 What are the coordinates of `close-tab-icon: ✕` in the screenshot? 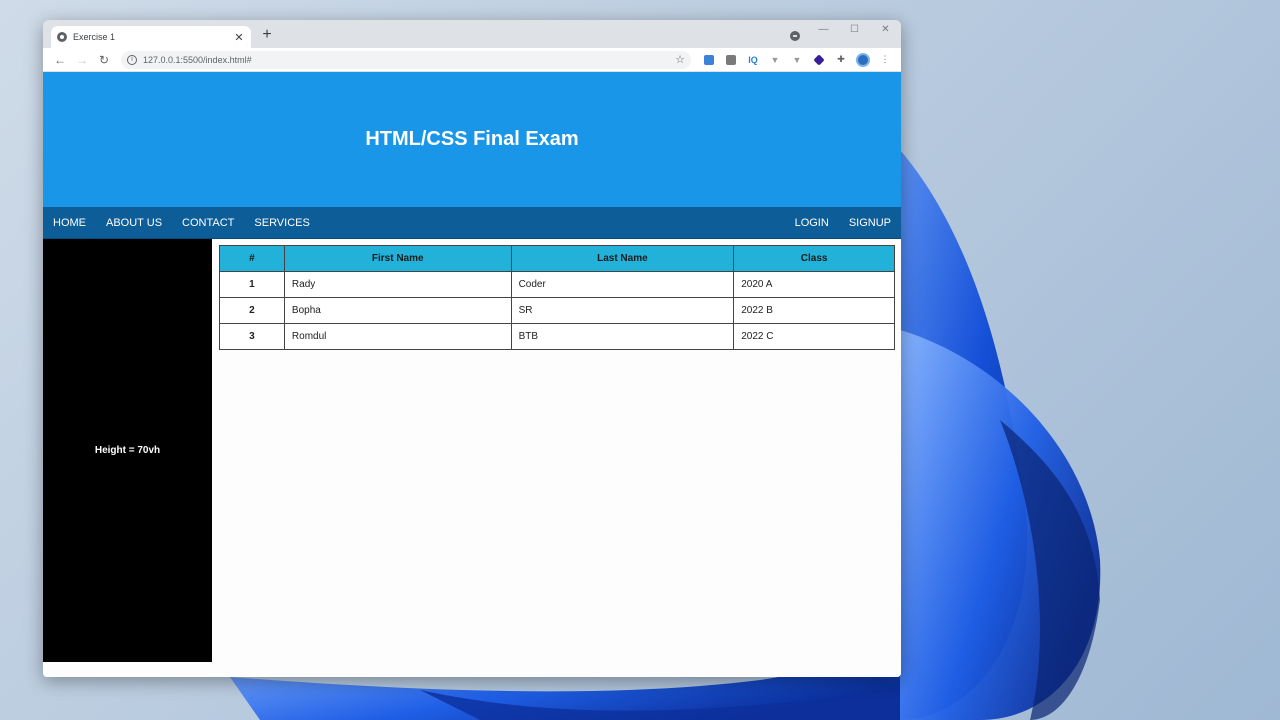 It's located at (239, 37).